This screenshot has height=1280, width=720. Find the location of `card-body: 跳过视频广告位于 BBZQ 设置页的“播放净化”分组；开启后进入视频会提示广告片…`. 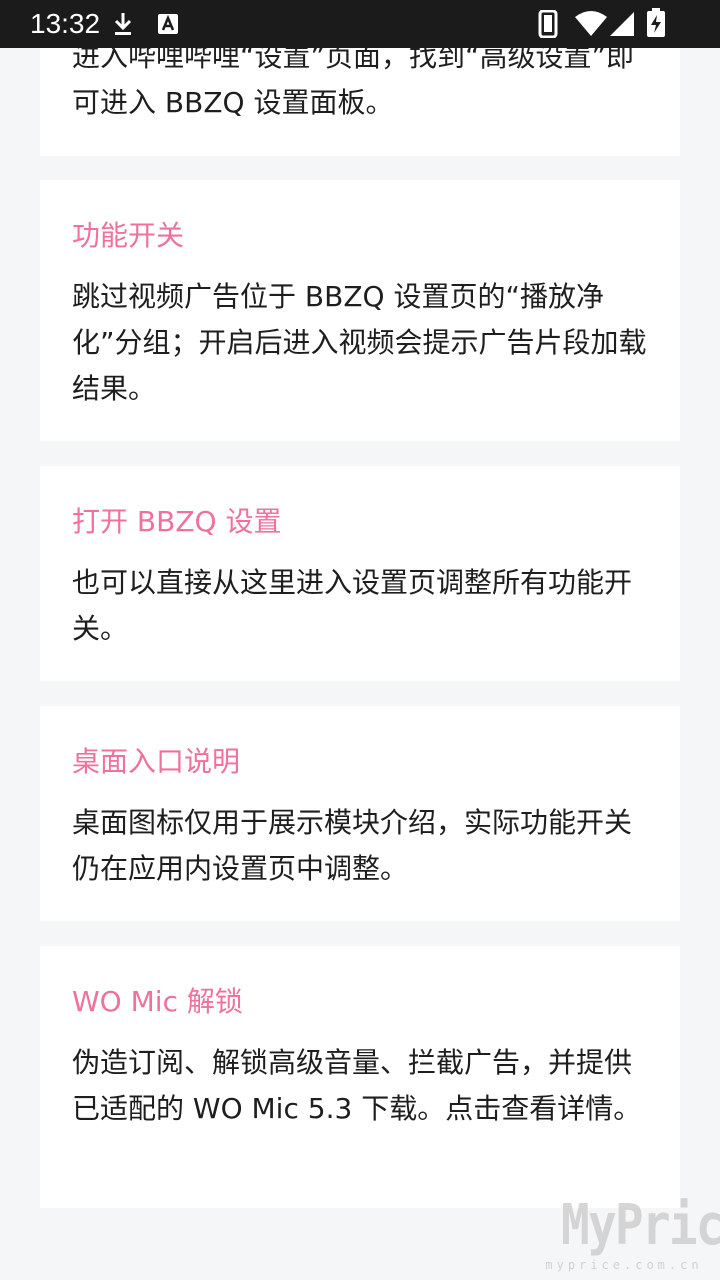

card-body: 跳过视频广告位于 BBZQ 设置页的“播放净化”分组；开启后进入视频会提示广告片… is located at coordinates (359, 342).